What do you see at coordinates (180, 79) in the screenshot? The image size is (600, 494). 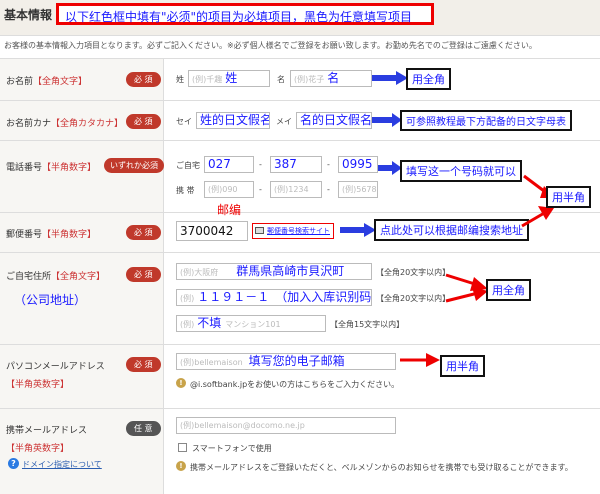 I see `sei-label: 姓` at bounding box center [180, 79].